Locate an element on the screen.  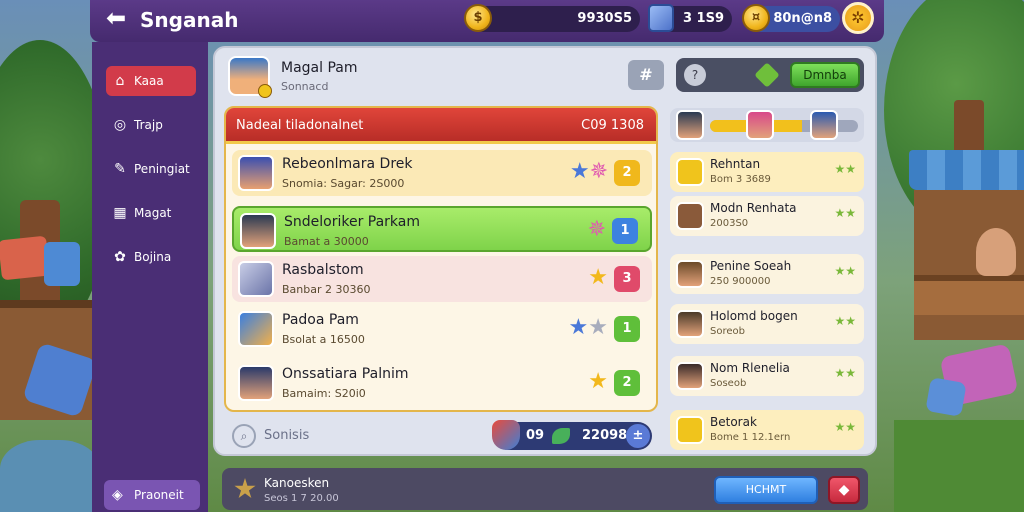
stat-value: 09 is located at coordinates (535, 435).